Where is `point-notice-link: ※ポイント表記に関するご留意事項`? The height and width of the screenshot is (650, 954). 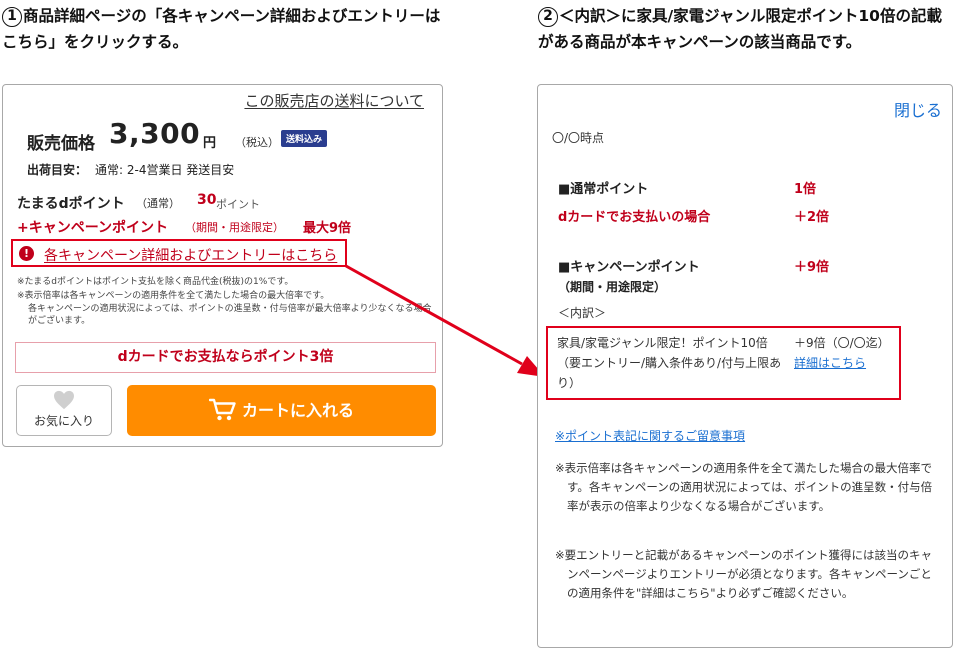 point-notice-link: ※ポイント表記に関するご留意事項 is located at coordinates (650, 435).